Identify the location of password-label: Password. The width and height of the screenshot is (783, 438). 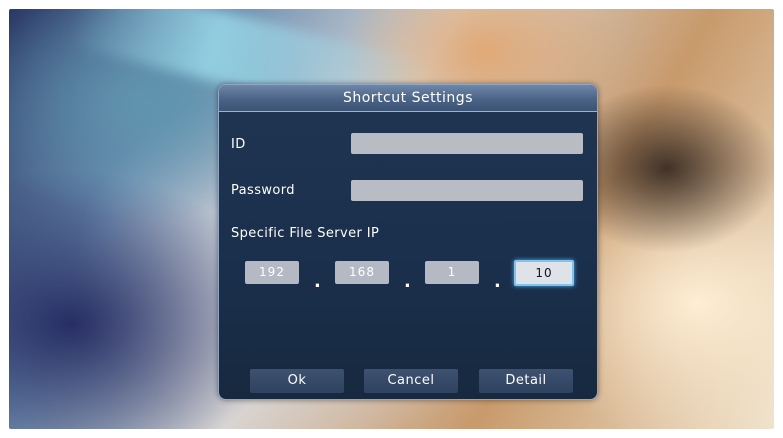
(263, 190).